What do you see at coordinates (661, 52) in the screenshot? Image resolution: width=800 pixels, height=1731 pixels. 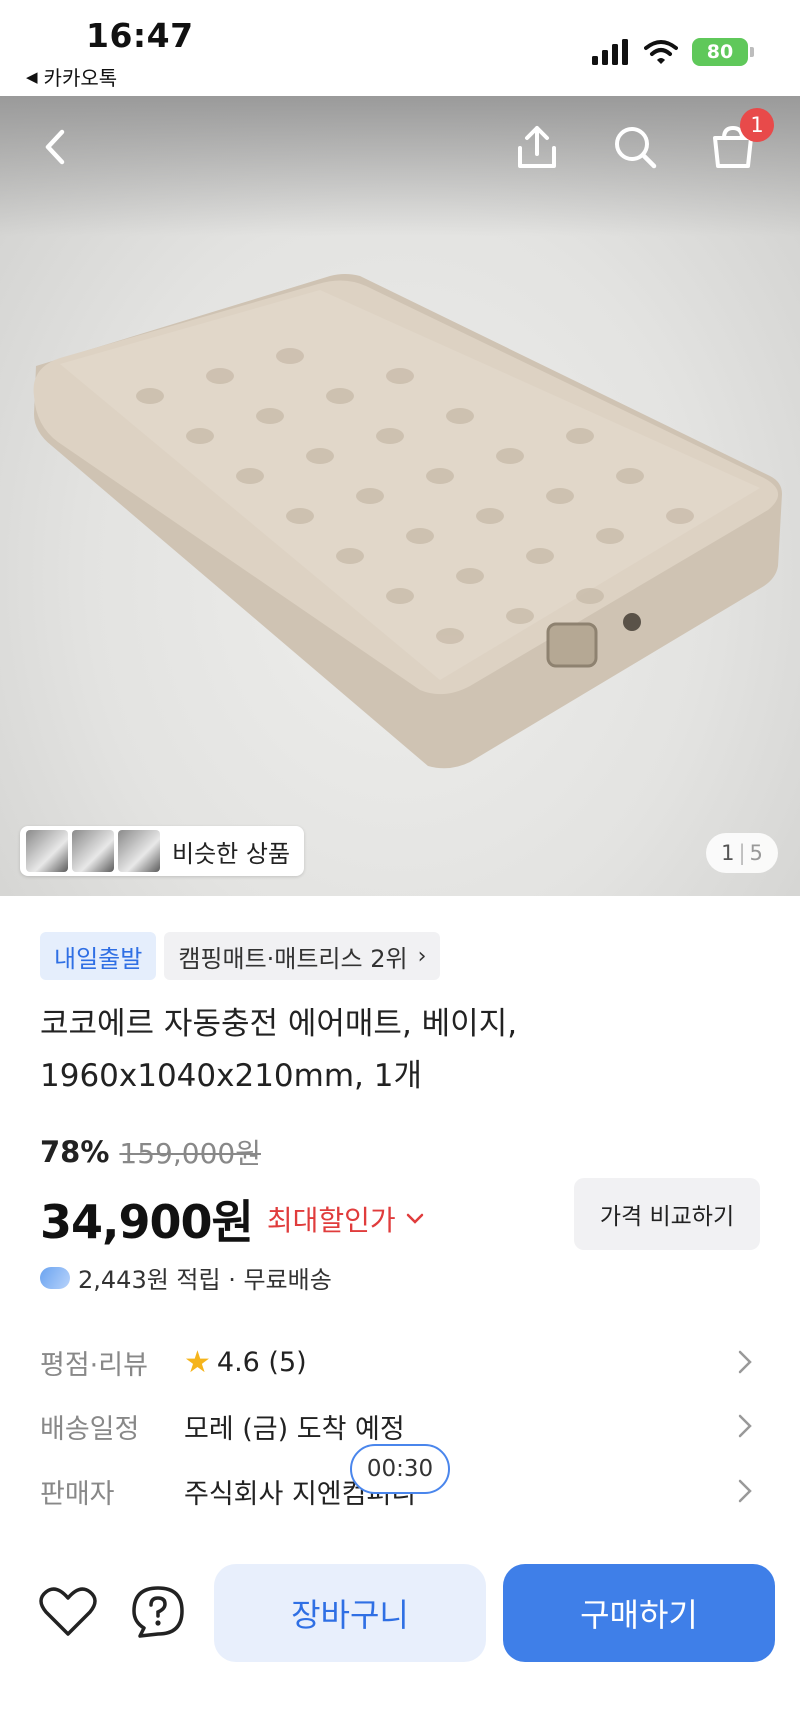 I see `wifi-icon` at bounding box center [661, 52].